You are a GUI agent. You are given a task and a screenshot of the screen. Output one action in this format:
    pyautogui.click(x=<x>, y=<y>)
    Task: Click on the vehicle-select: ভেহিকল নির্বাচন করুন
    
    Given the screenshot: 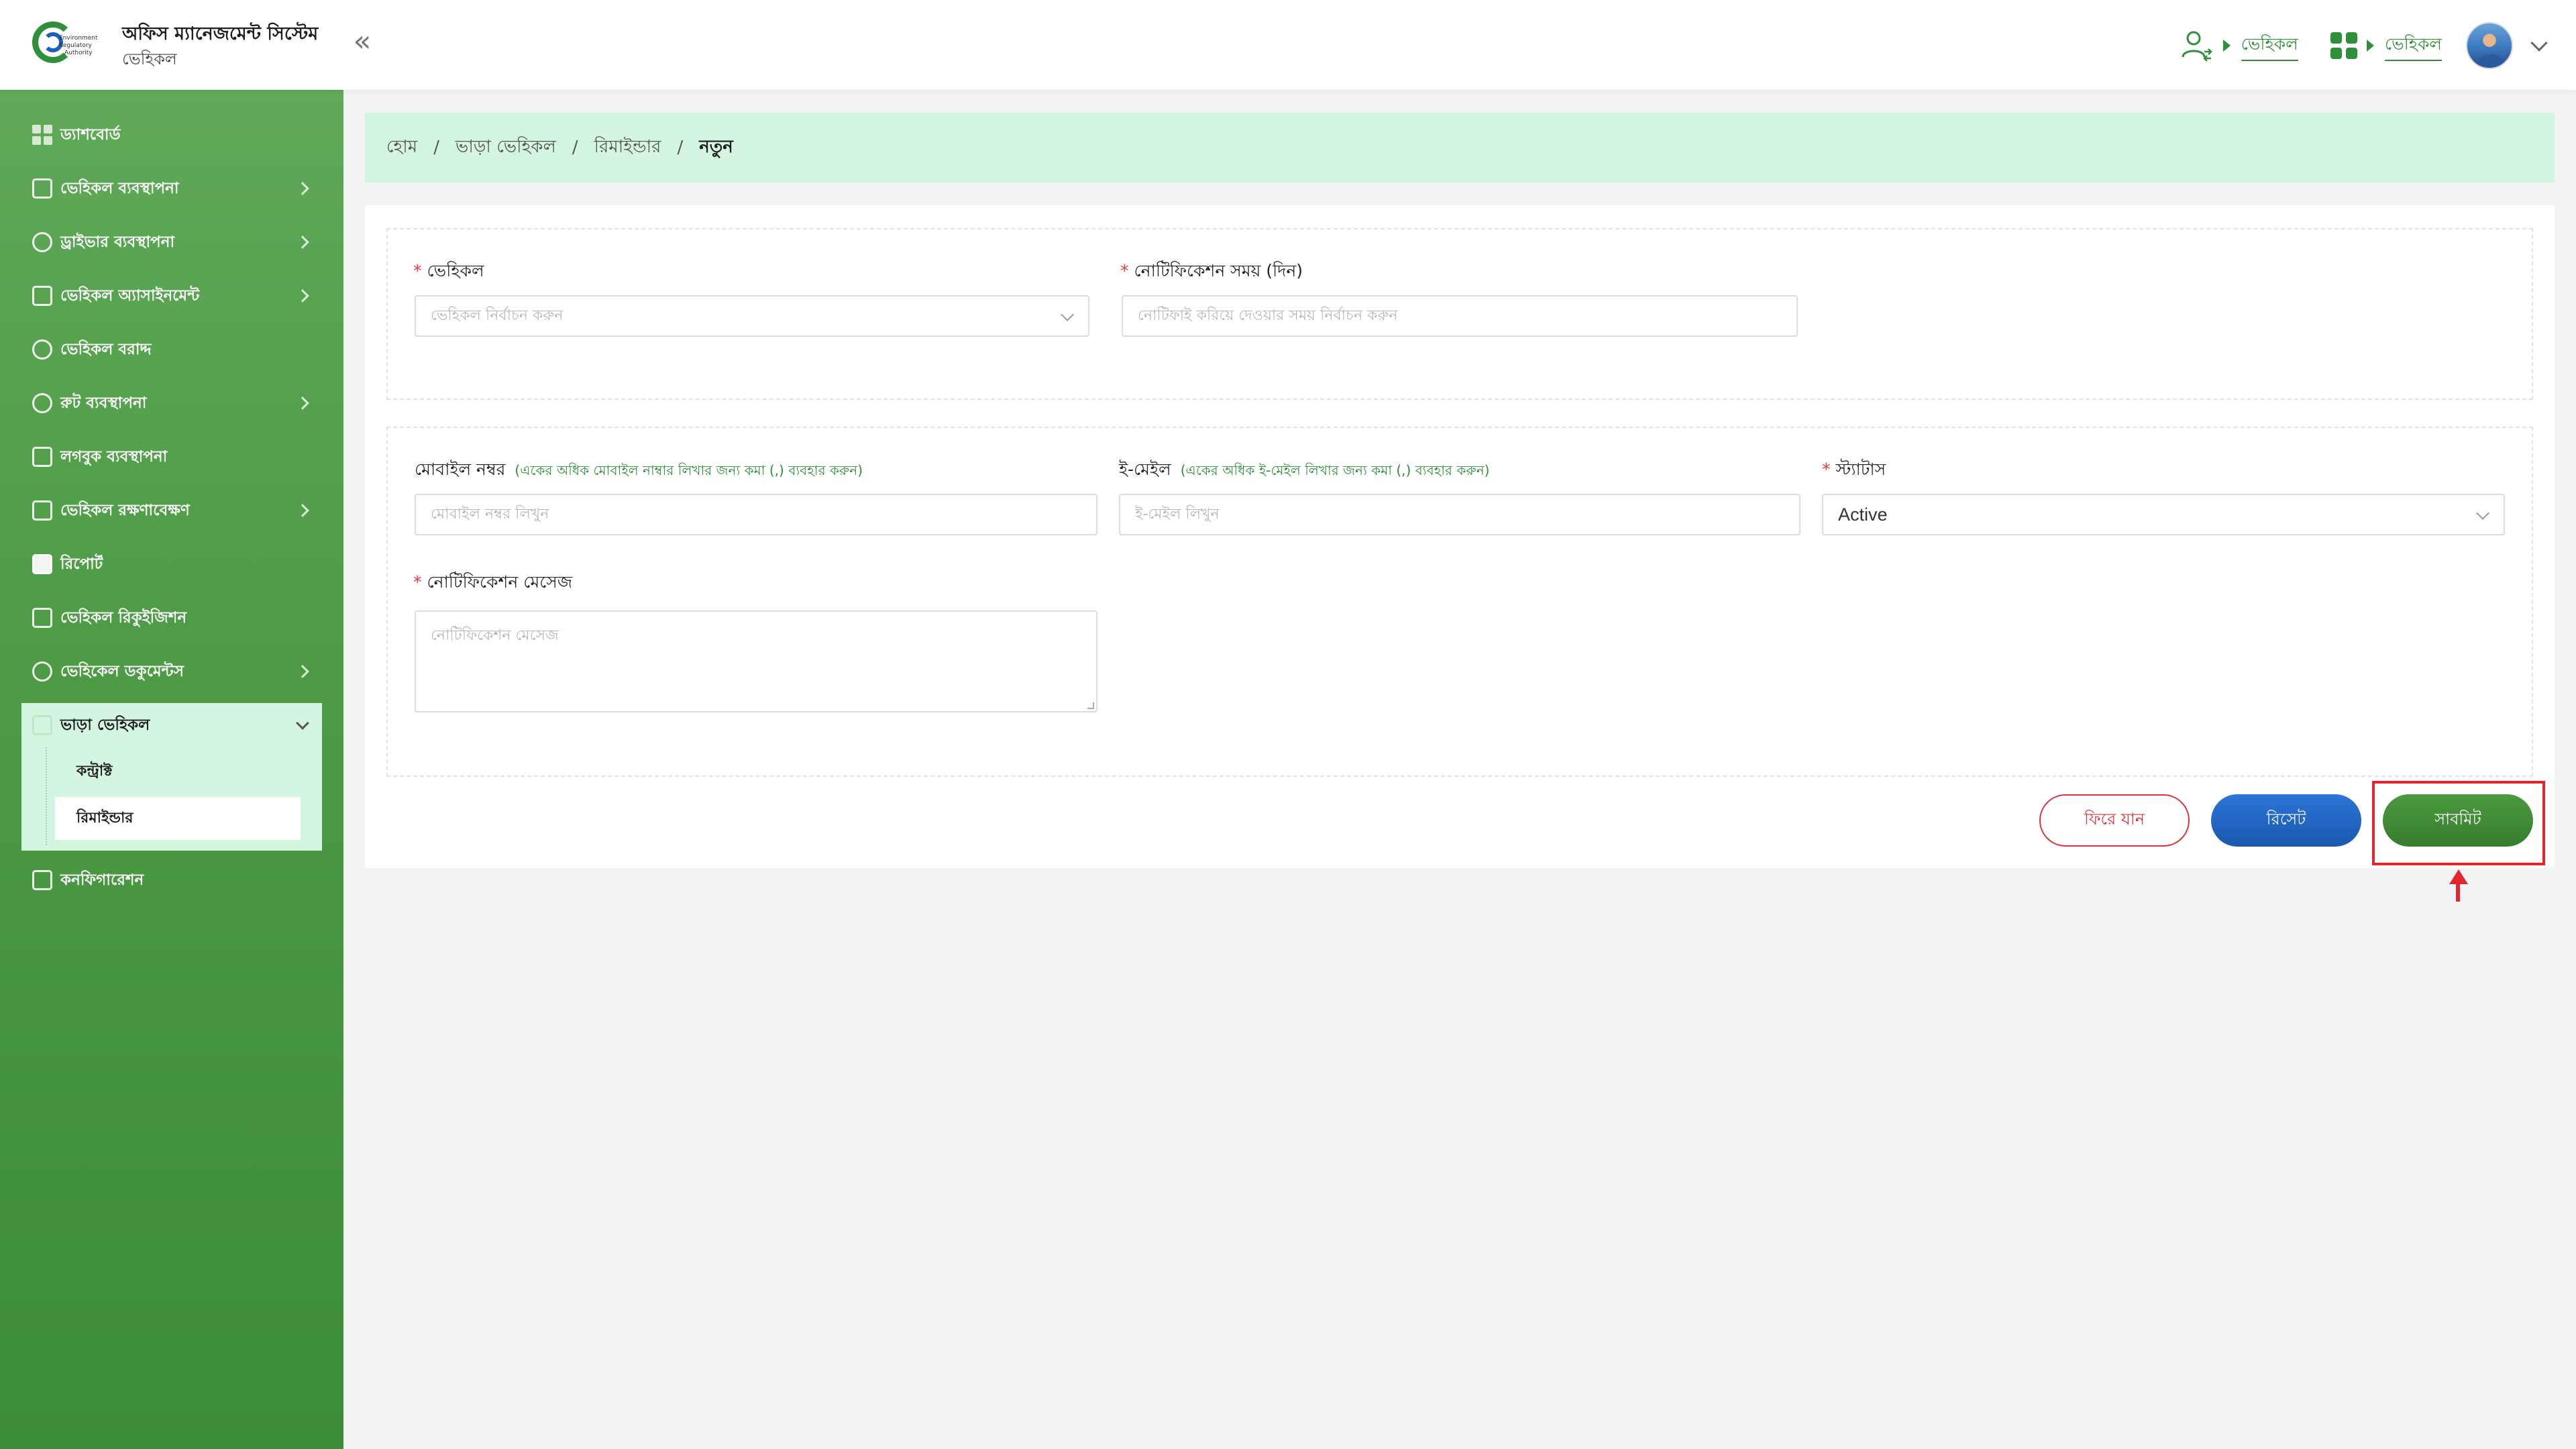 What is the action you would take?
    pyautogui.click(x=752, y=316)
    